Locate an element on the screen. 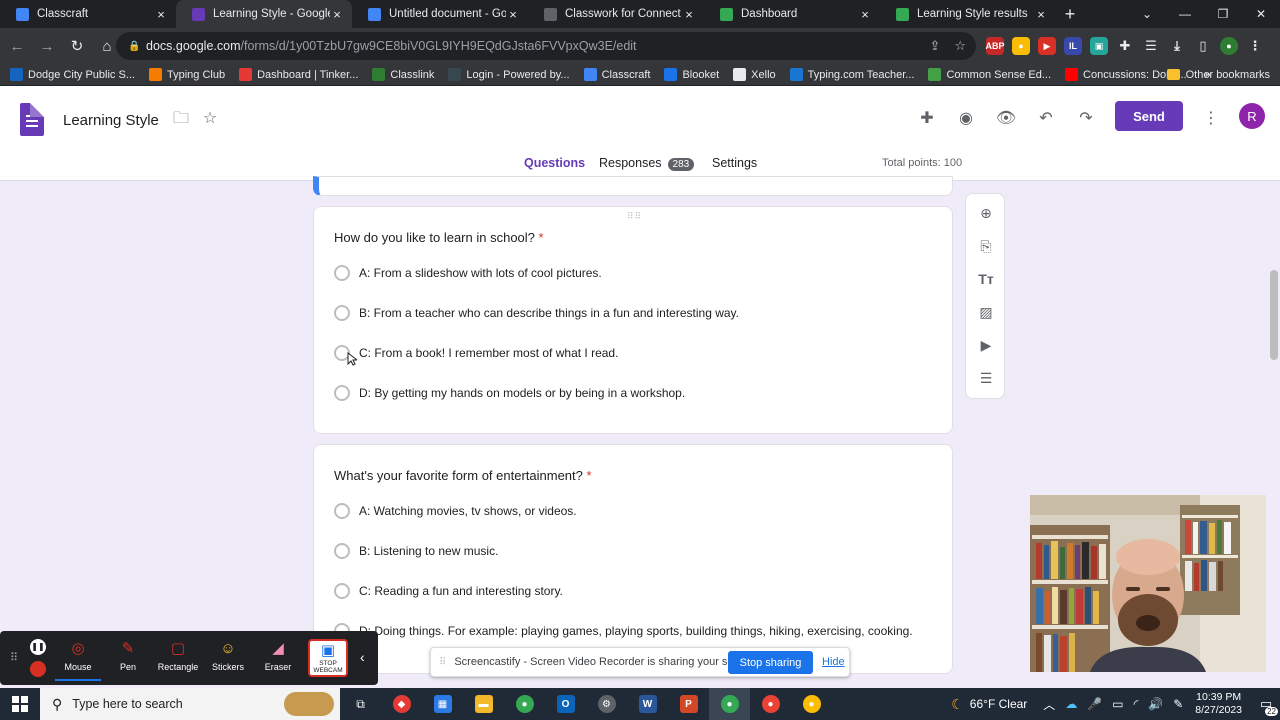  sidepanel-icon: ▯ is located at coordinates (1203, 46).